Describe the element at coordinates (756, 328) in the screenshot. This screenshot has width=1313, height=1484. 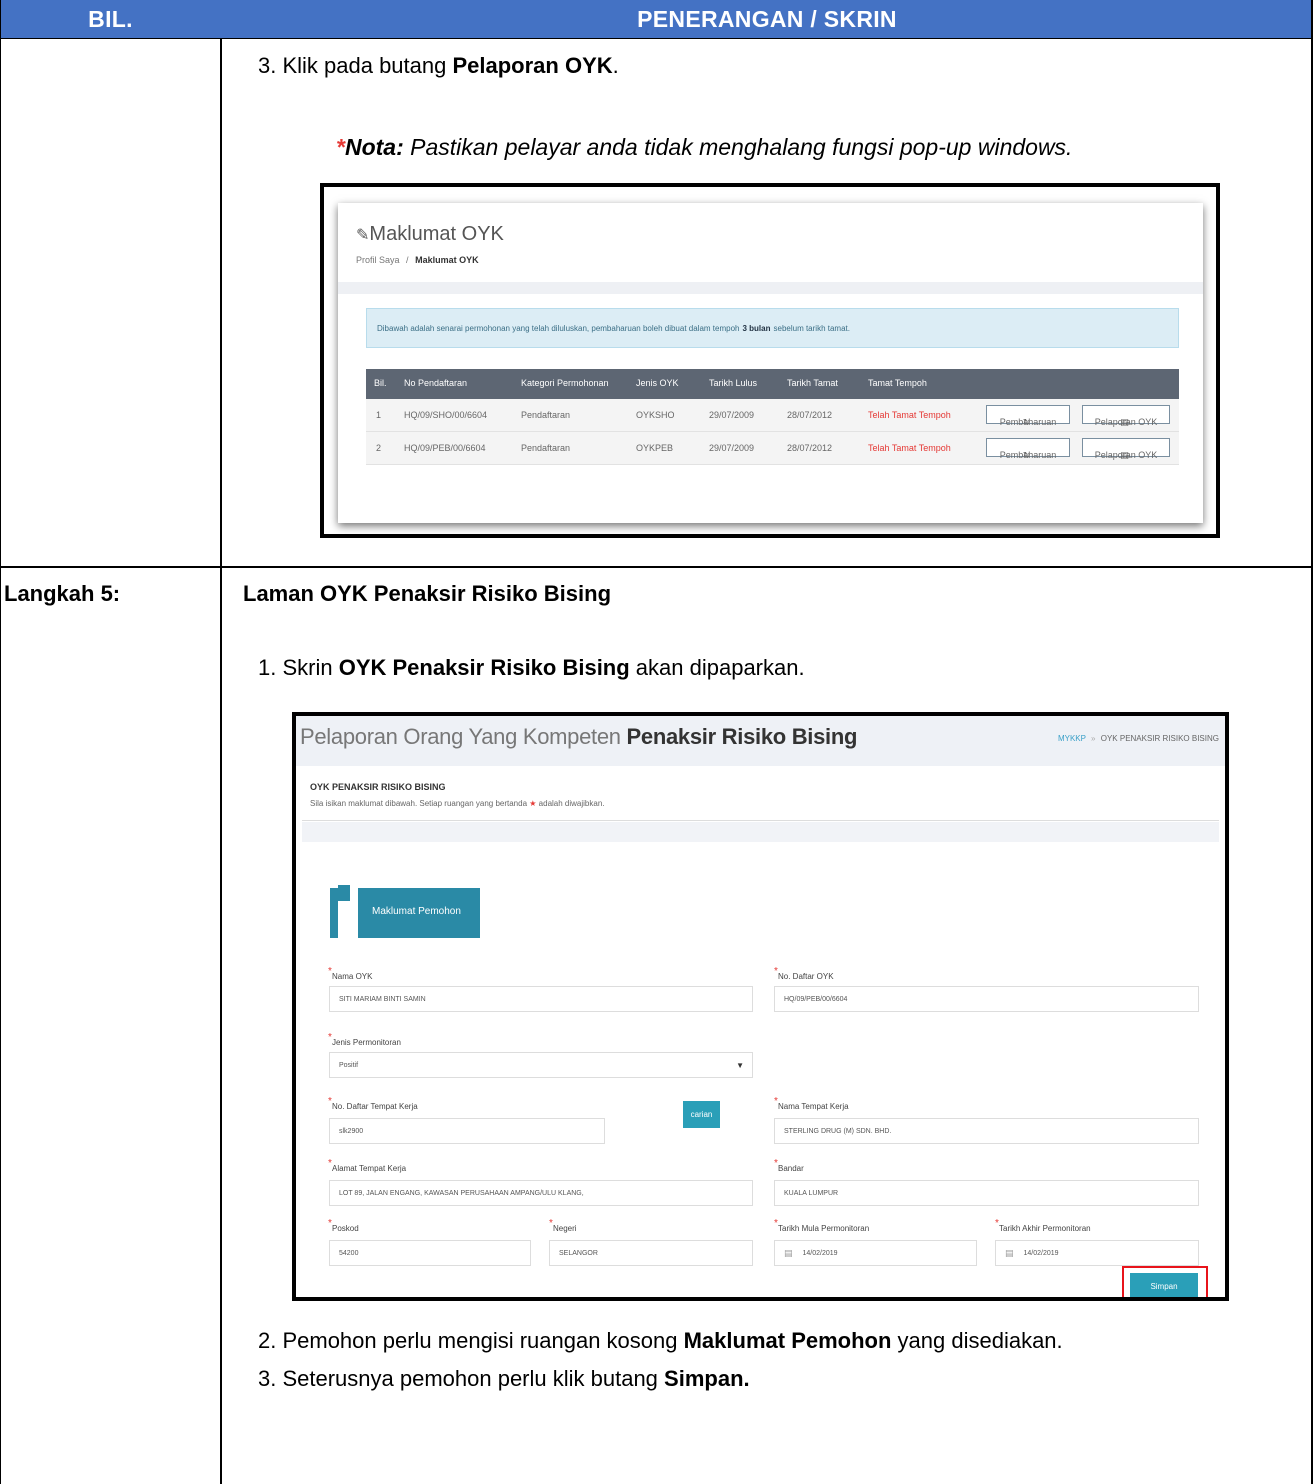
I see `info-text-bold: 3 bulan` at that location.